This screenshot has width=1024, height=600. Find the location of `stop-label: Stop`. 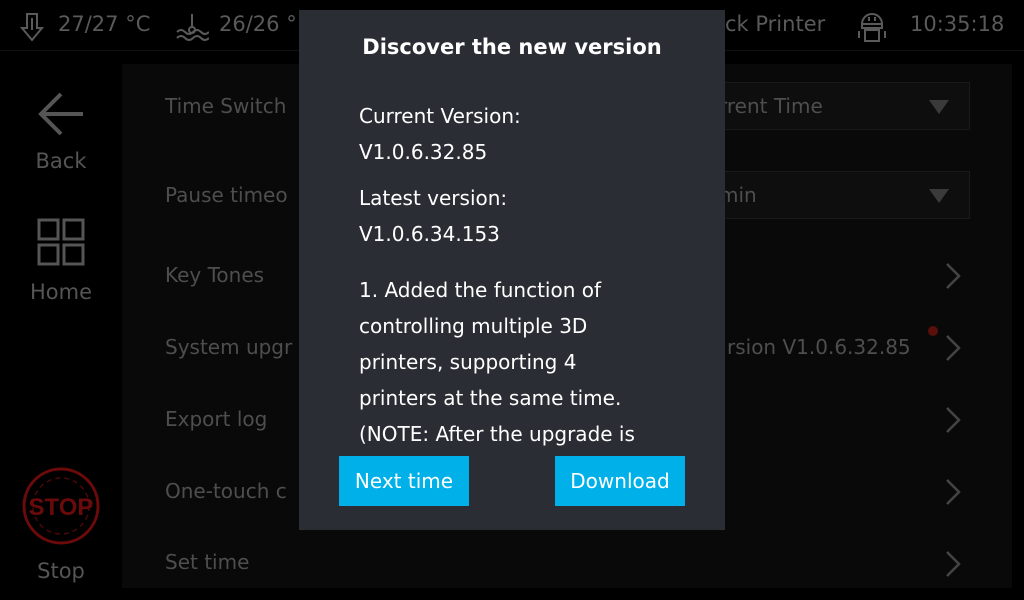

stop-label: Stop is located at coordinates (61, 571).